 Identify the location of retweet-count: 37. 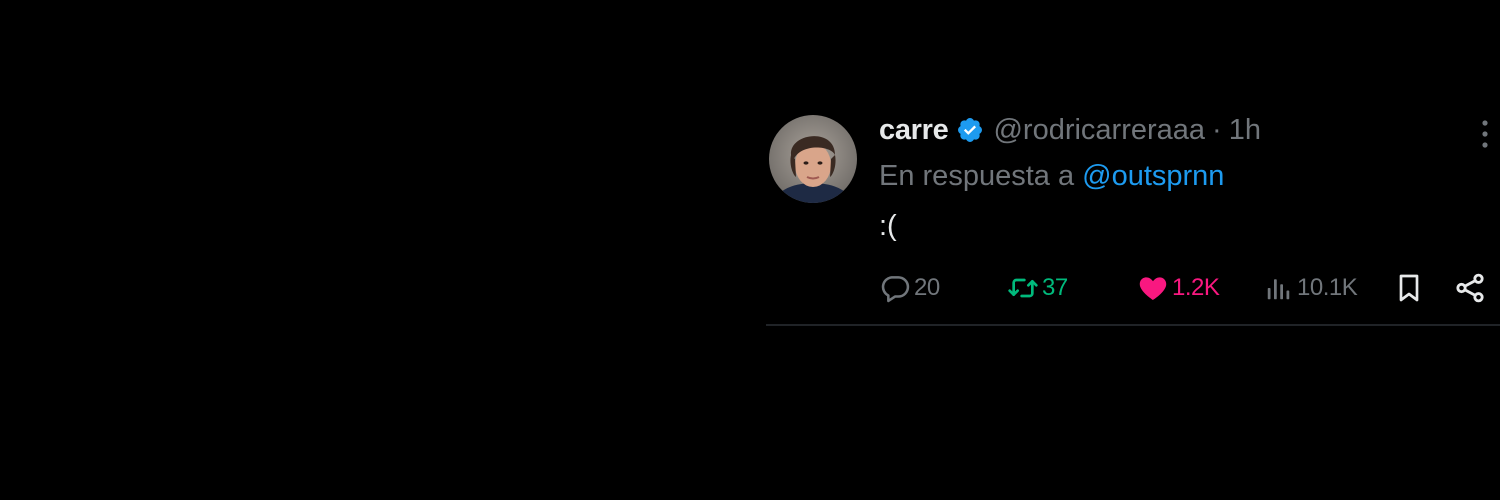
(1055, 287).